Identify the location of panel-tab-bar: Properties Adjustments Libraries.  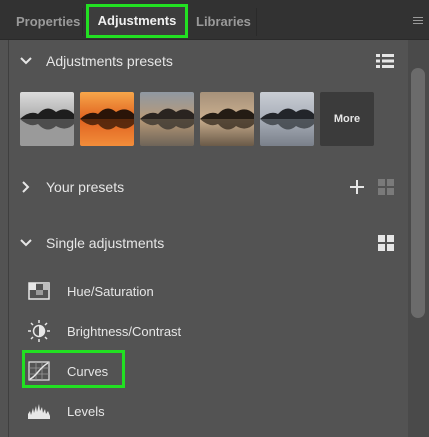
(214, 20).